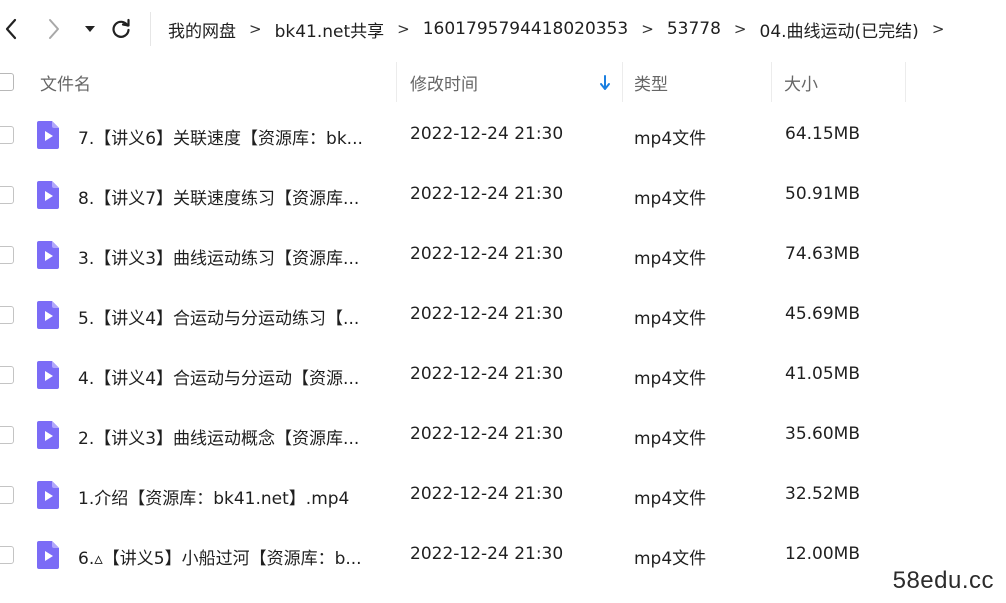 The width and height of the screenshot is (1006, 603). What do you see at coordinates (330, 29) in the screenshot?
I see `breadcrumb-item: bk41.net共享` at bounding box center [330, 29].